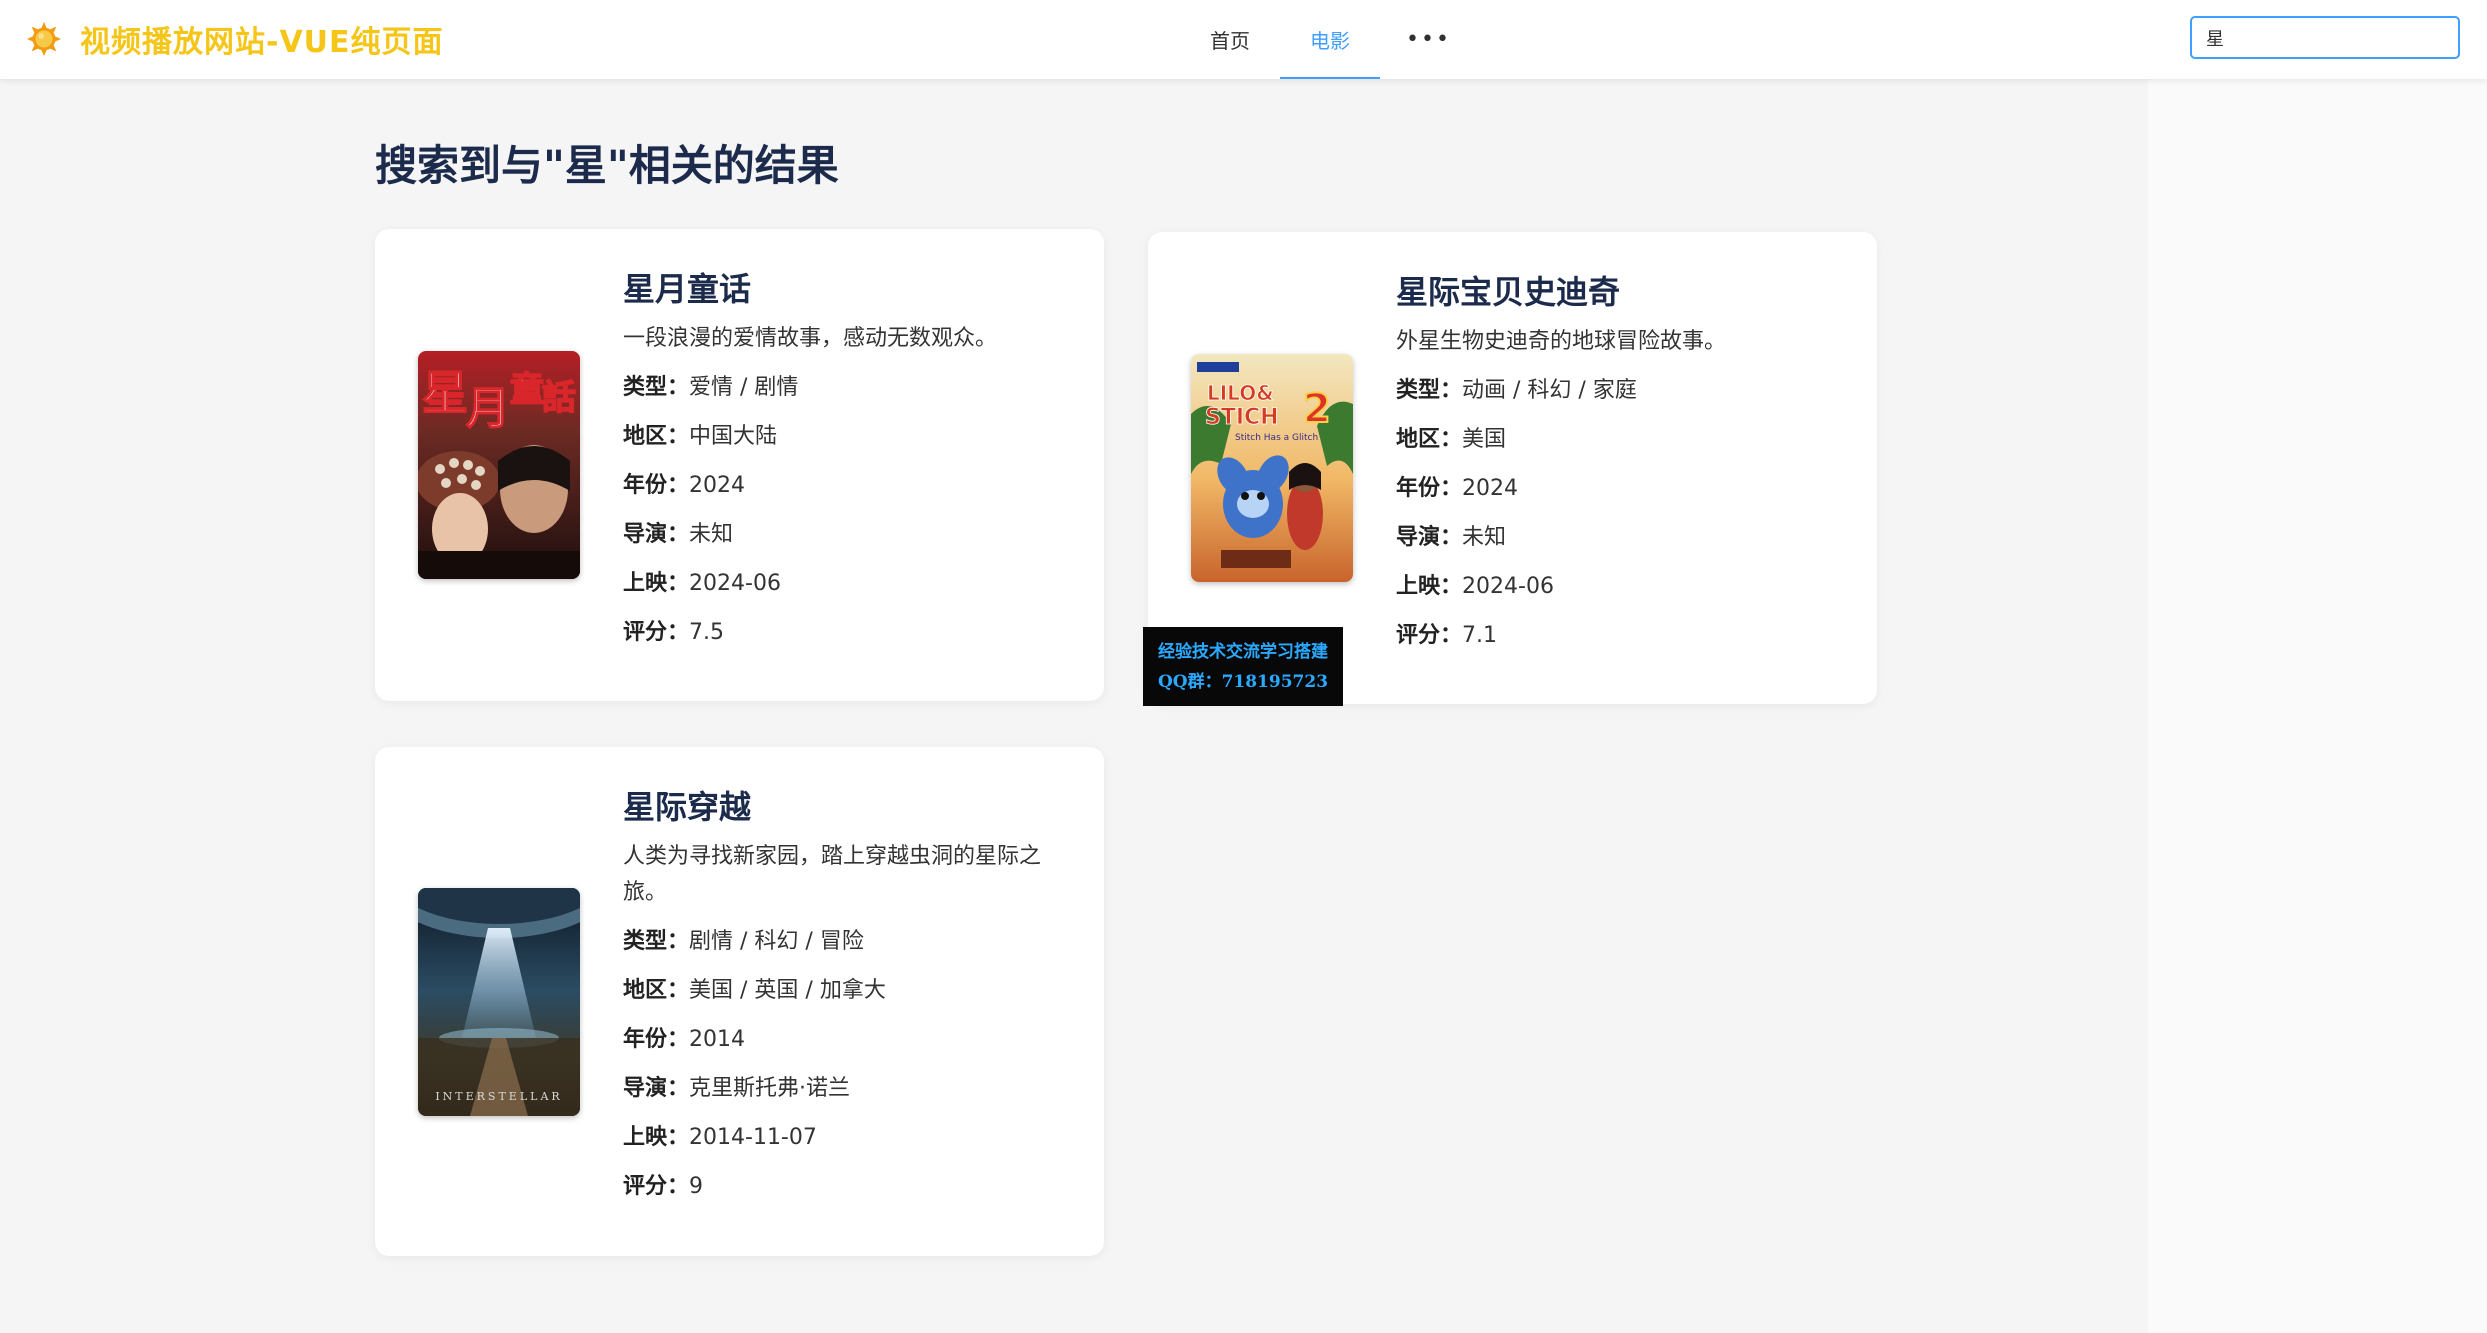  I want to click on movie-description: 一段浪漫的爱情故事，感动无数观众。, so click(810, 338).